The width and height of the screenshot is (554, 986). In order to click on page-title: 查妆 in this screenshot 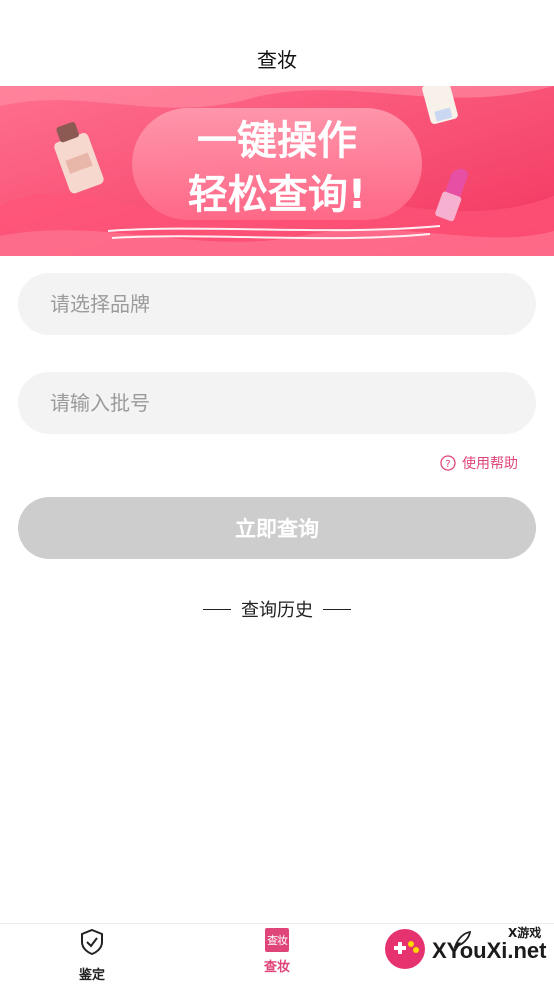, I will do `click(277, 60)`.